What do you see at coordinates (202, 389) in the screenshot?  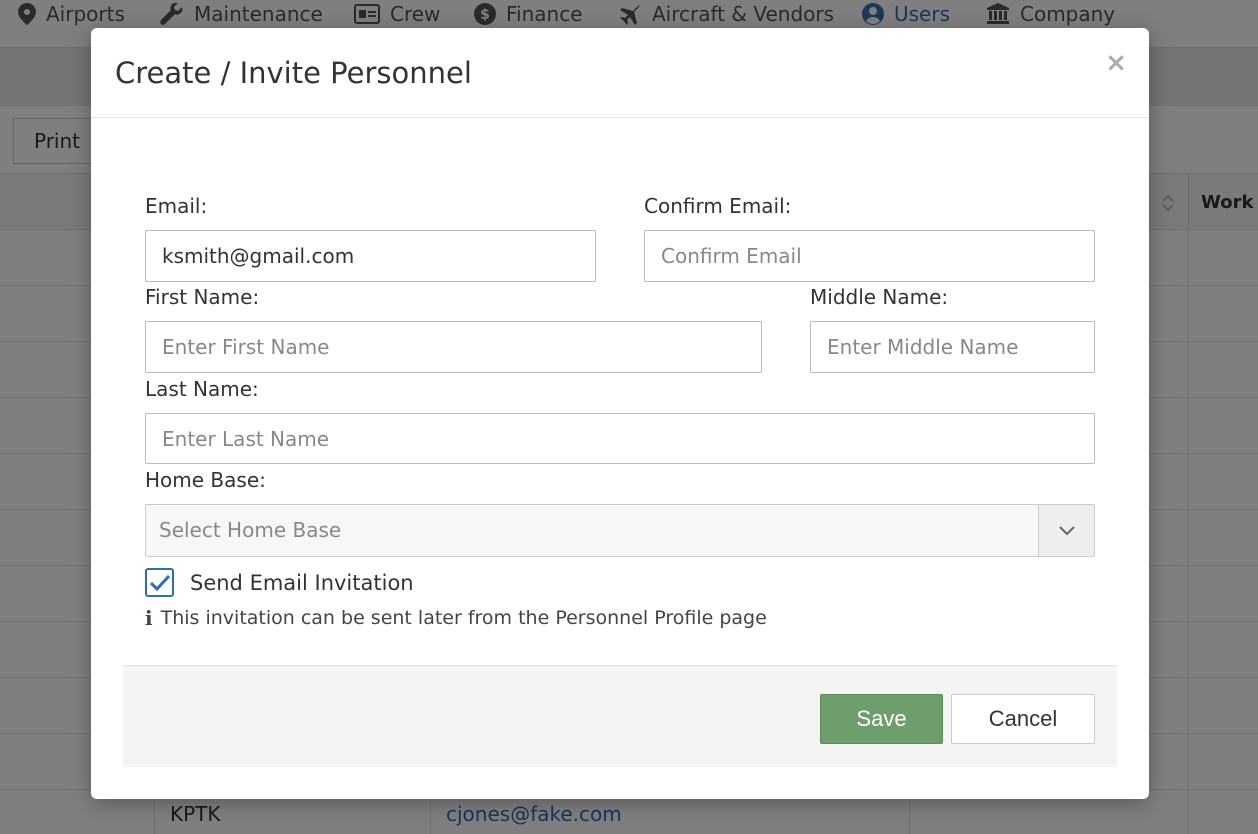 I see `last-name-label: Last Name:` at bounding box center [202, 389].